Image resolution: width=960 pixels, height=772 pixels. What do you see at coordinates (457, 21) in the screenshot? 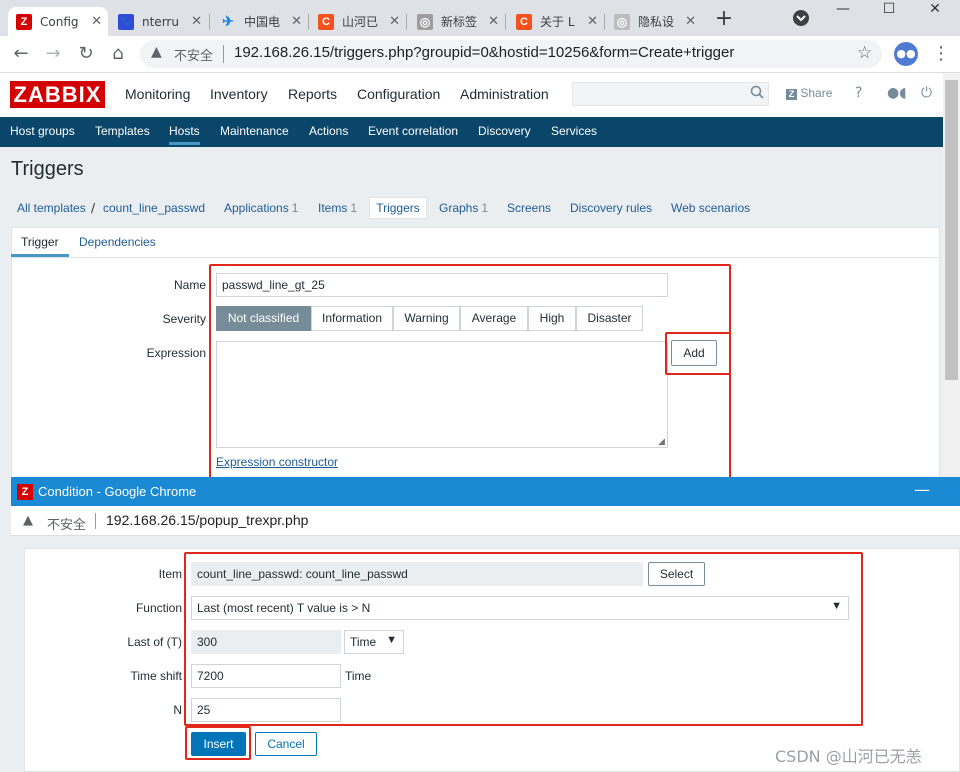
I see `browser-tab-5: ◎ 新标签 ✕` at bounding box center [457, 21].